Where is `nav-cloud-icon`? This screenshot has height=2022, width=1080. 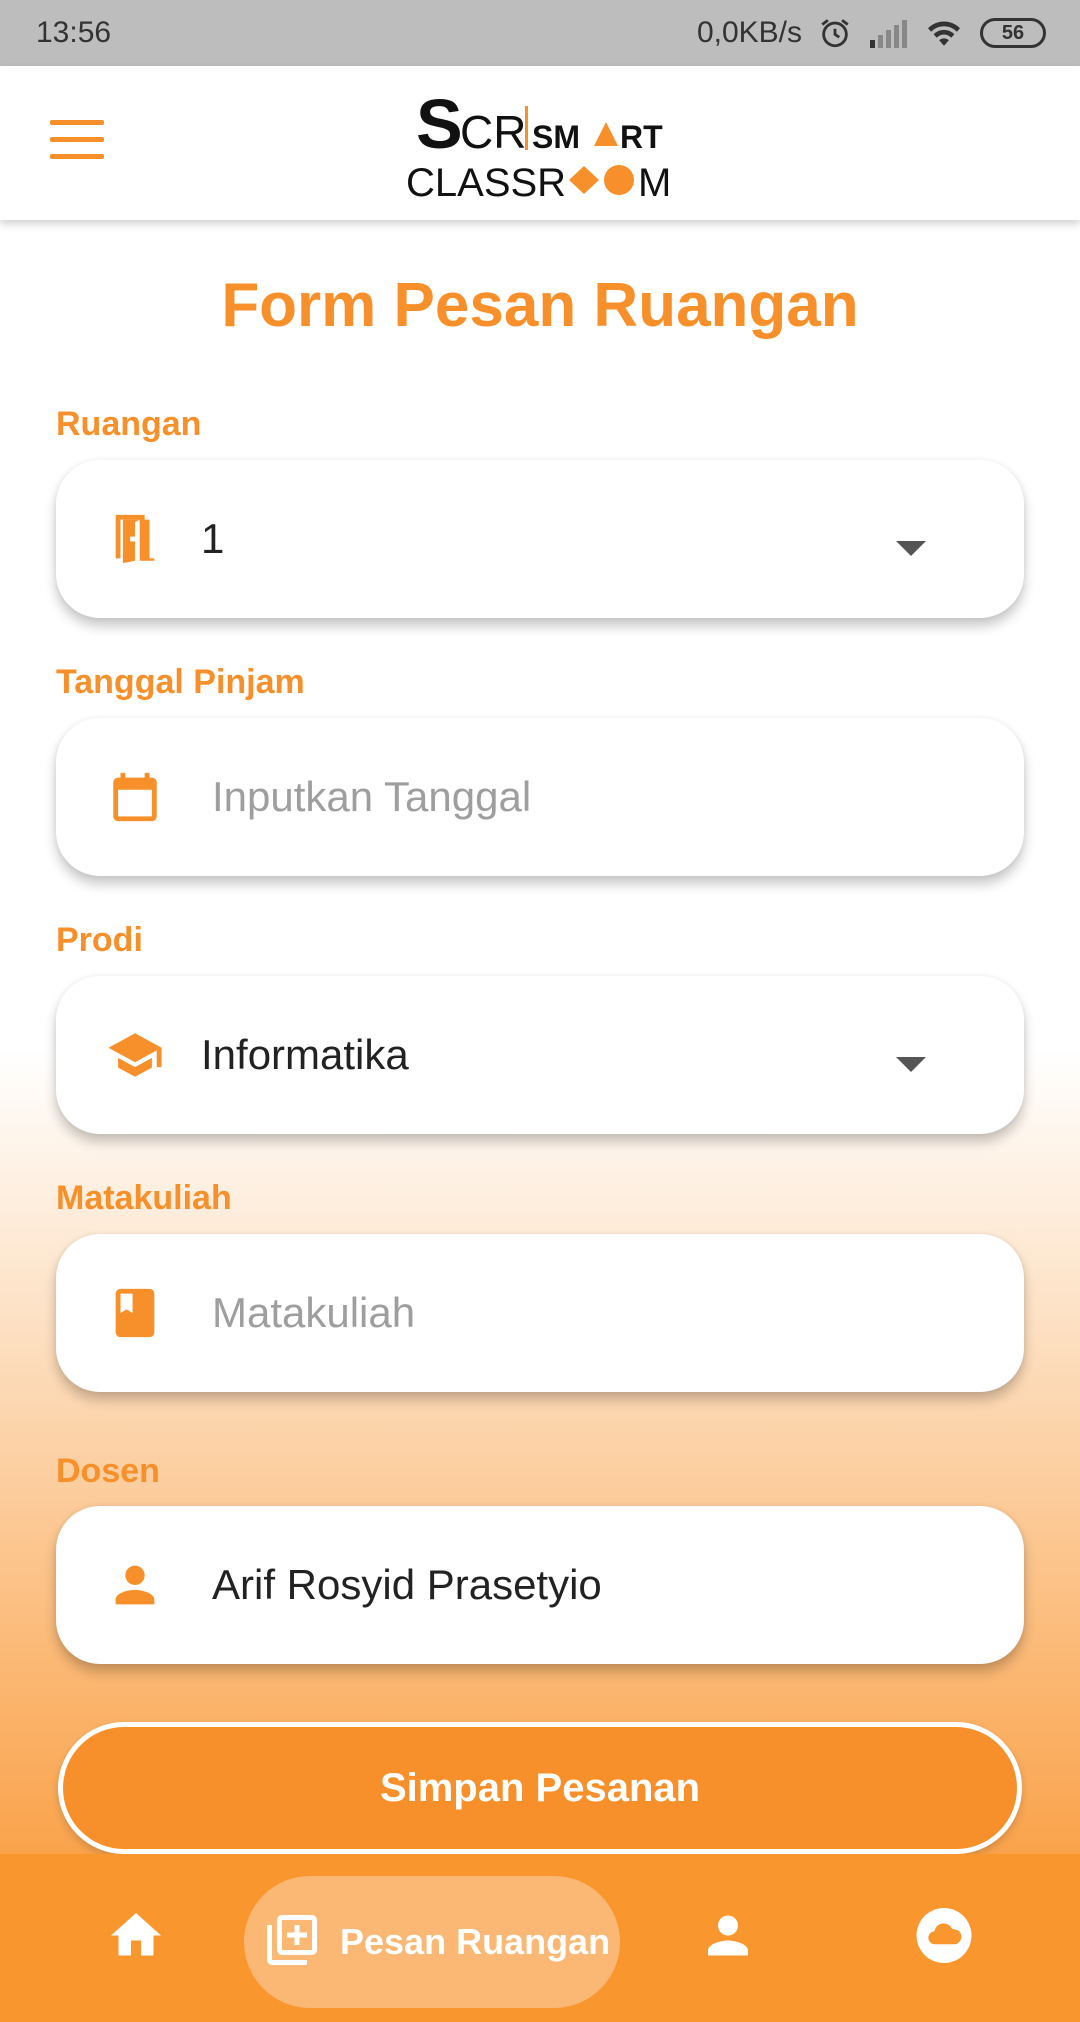
nav-cloud-icon is located at coordinates (944, 1938).